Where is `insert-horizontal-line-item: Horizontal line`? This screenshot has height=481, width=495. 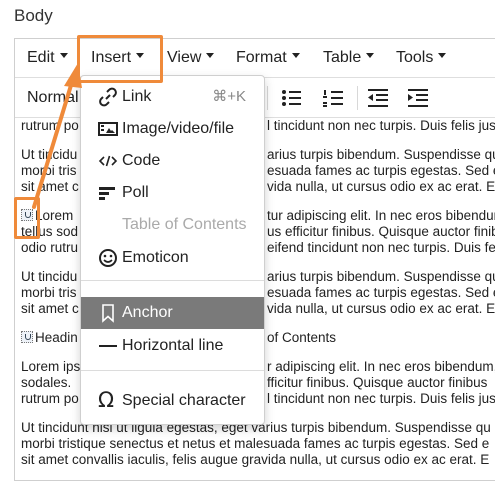 insert-horizontal-line-item: Horizontal line is located at coordinates (172, 346).